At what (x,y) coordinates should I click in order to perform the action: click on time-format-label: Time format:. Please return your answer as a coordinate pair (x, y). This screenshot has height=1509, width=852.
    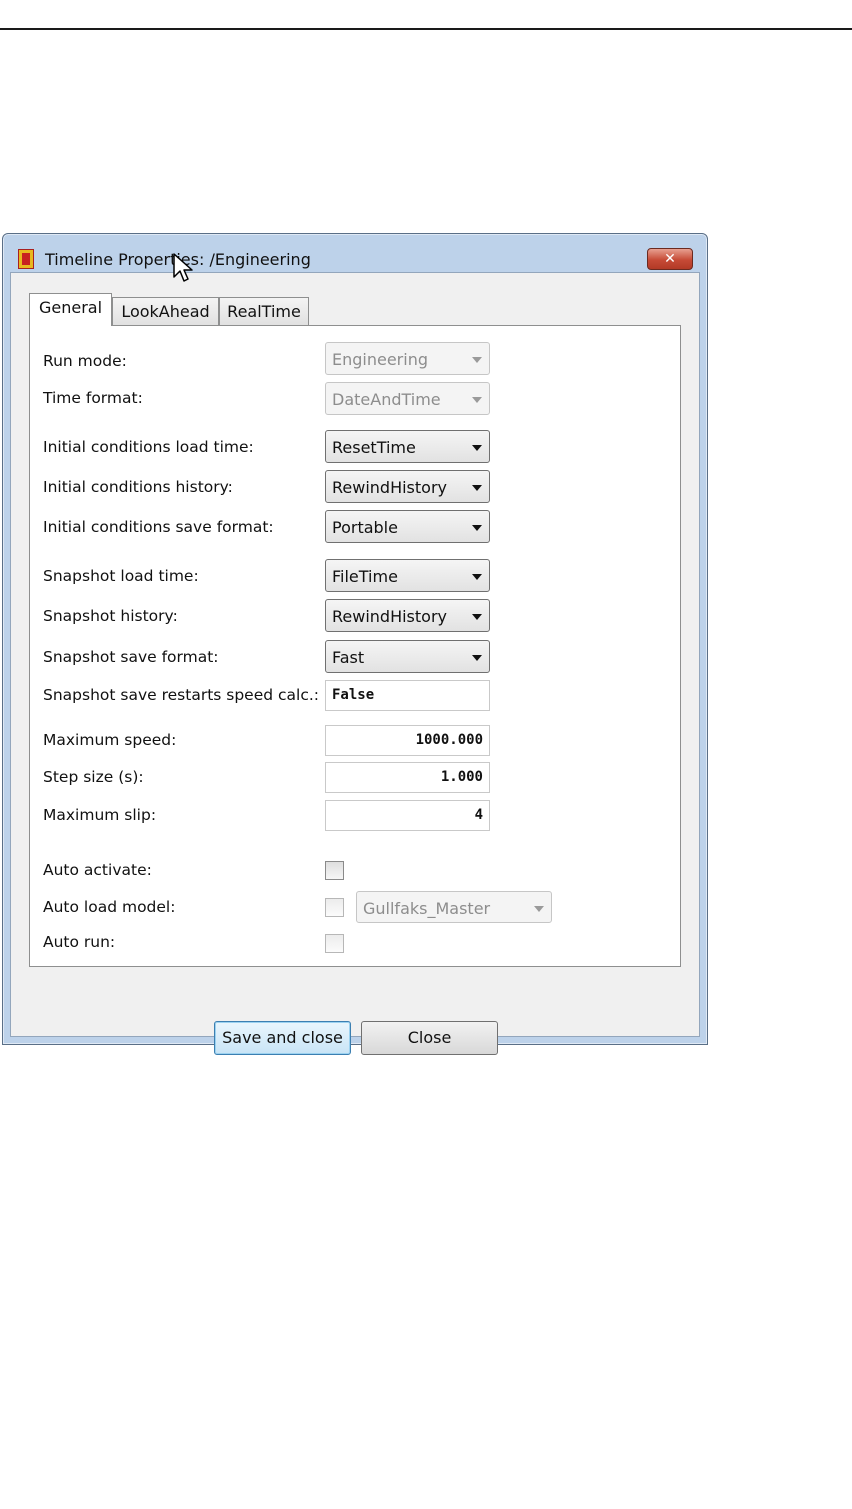
    Looking at the image, I should click on (93, 398).